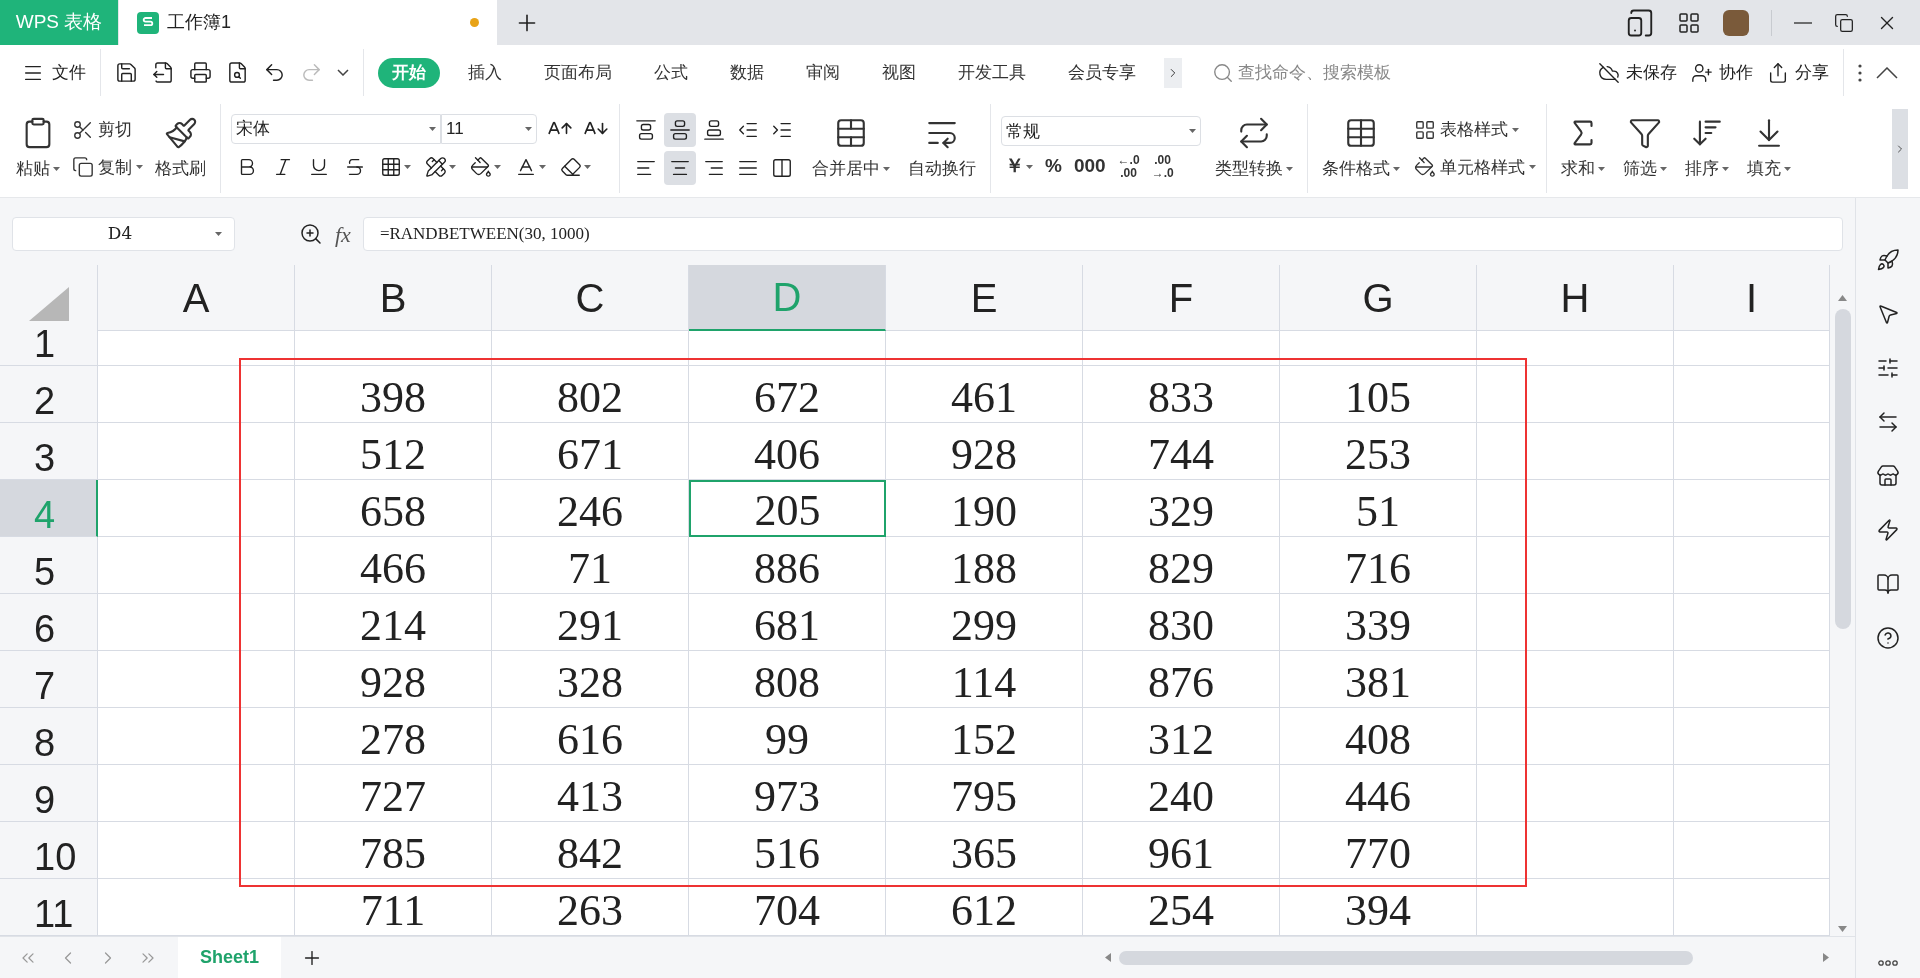 This screenshot has height=978, width=1920. What do you see at coordinates (1888, 638) in the screenshot?
I see `help-icon` at bounding box center [1888, 638].